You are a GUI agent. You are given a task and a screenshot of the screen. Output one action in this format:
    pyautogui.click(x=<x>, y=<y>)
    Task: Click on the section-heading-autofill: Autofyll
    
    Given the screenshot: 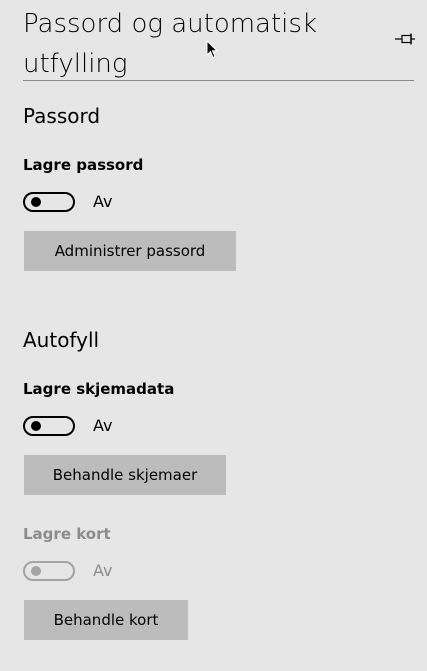 What is the action you would take?
    pyautogui.click(x=61, y=340)
    